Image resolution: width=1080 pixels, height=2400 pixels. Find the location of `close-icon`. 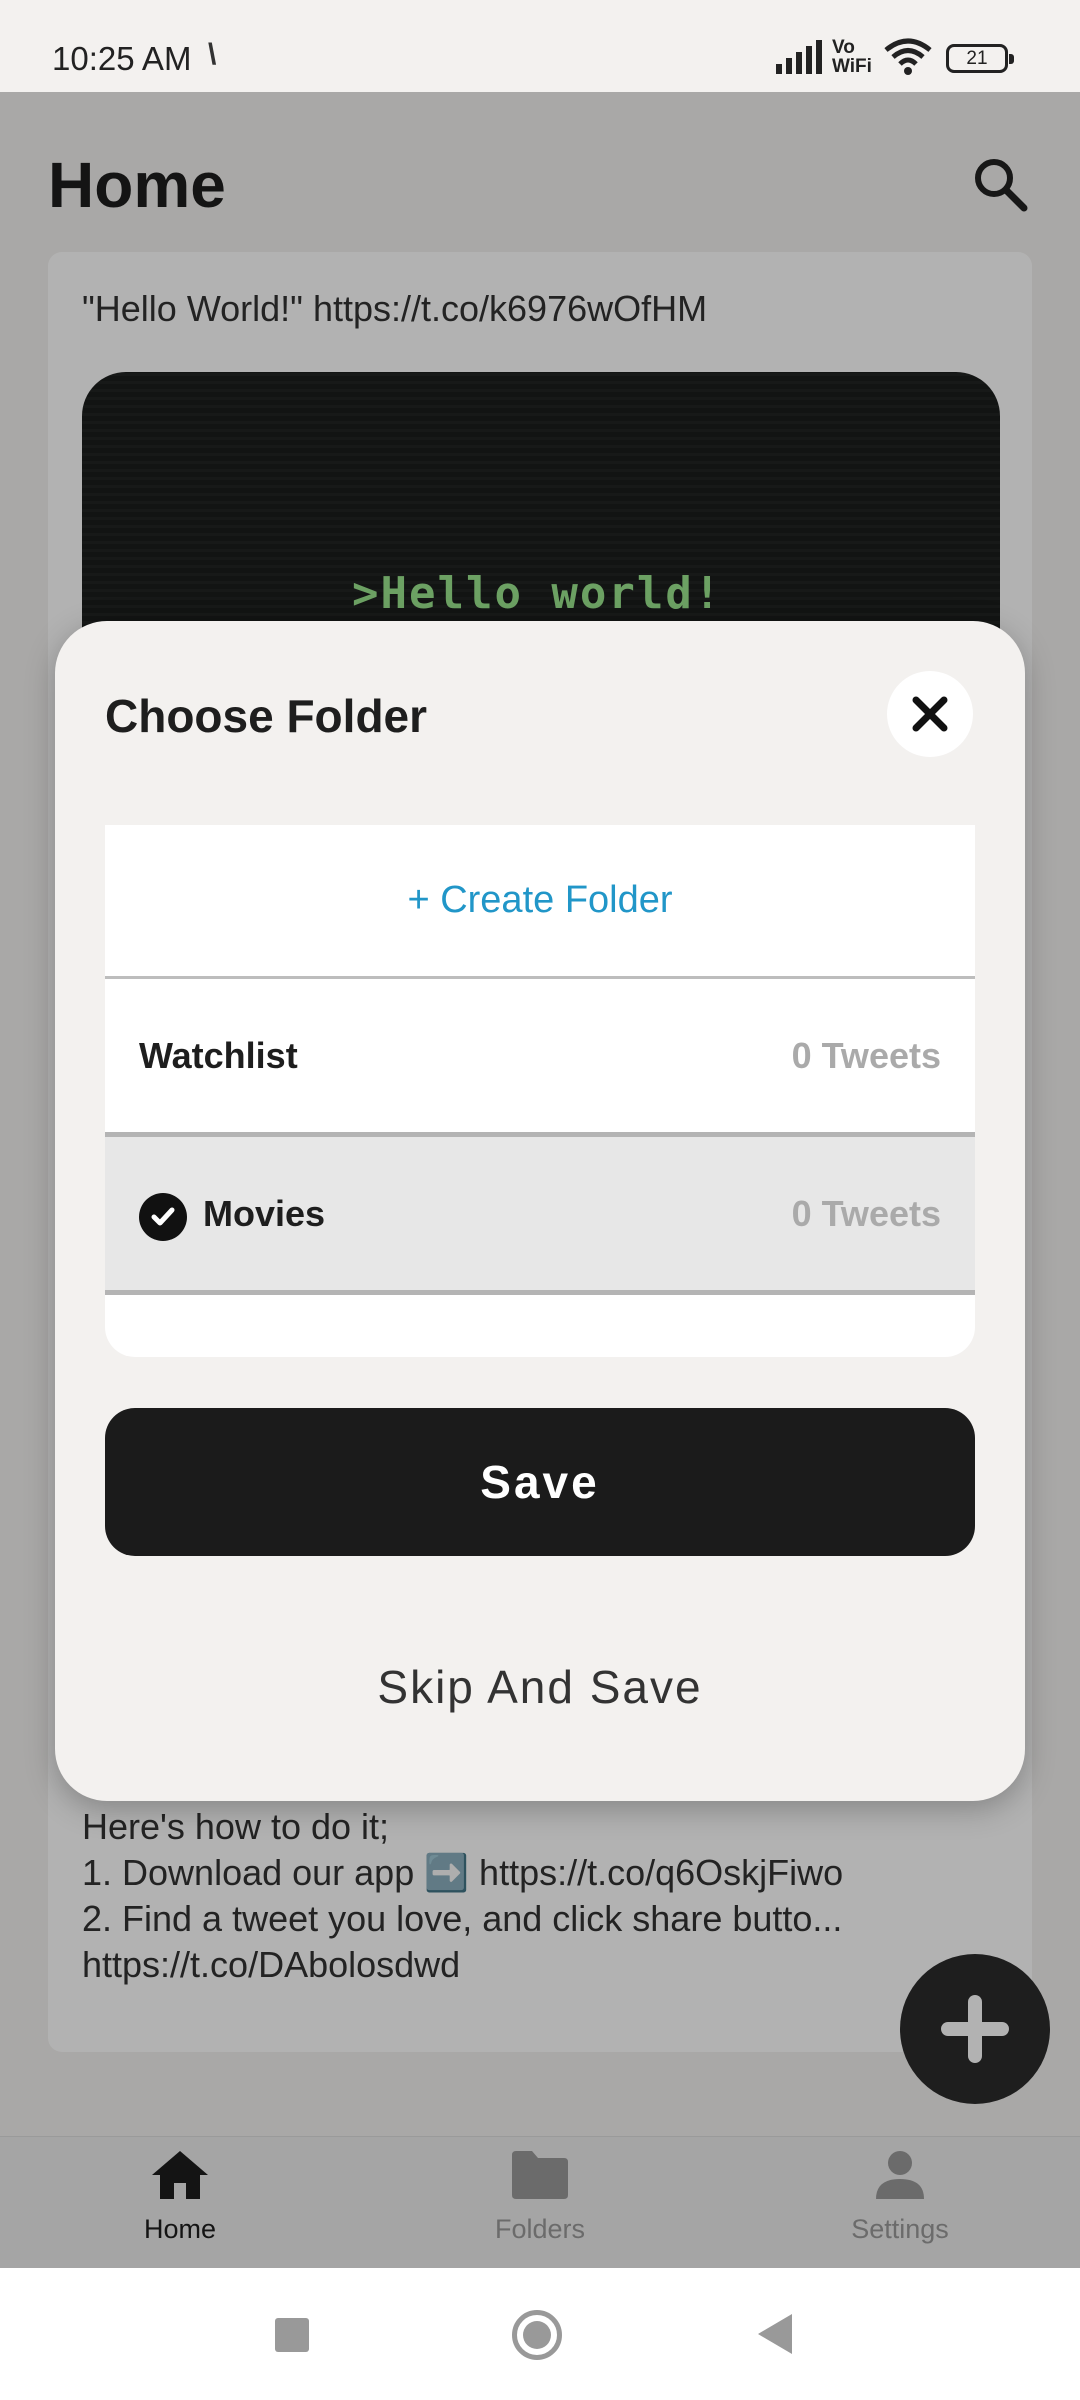

close-icon is located at coordinates (930, 714).